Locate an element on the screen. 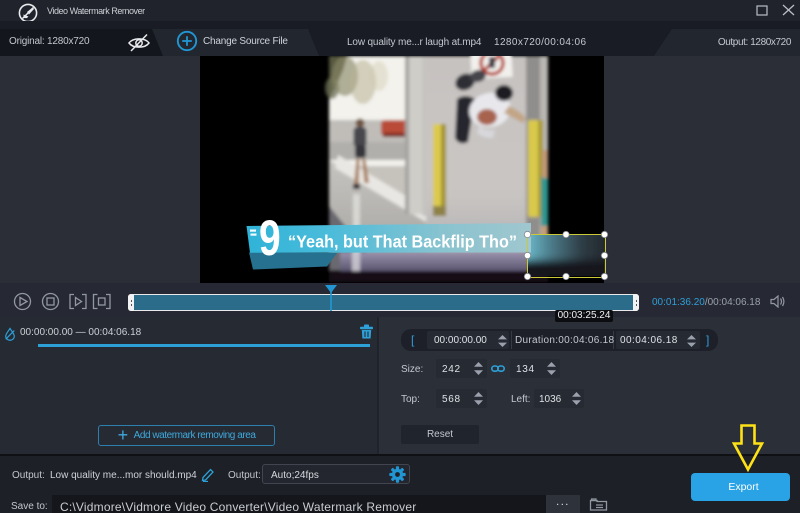 Image resolution: width=800 pixels, height=513 pixels. svg-text: 9 is located at coordinates (270, 237).